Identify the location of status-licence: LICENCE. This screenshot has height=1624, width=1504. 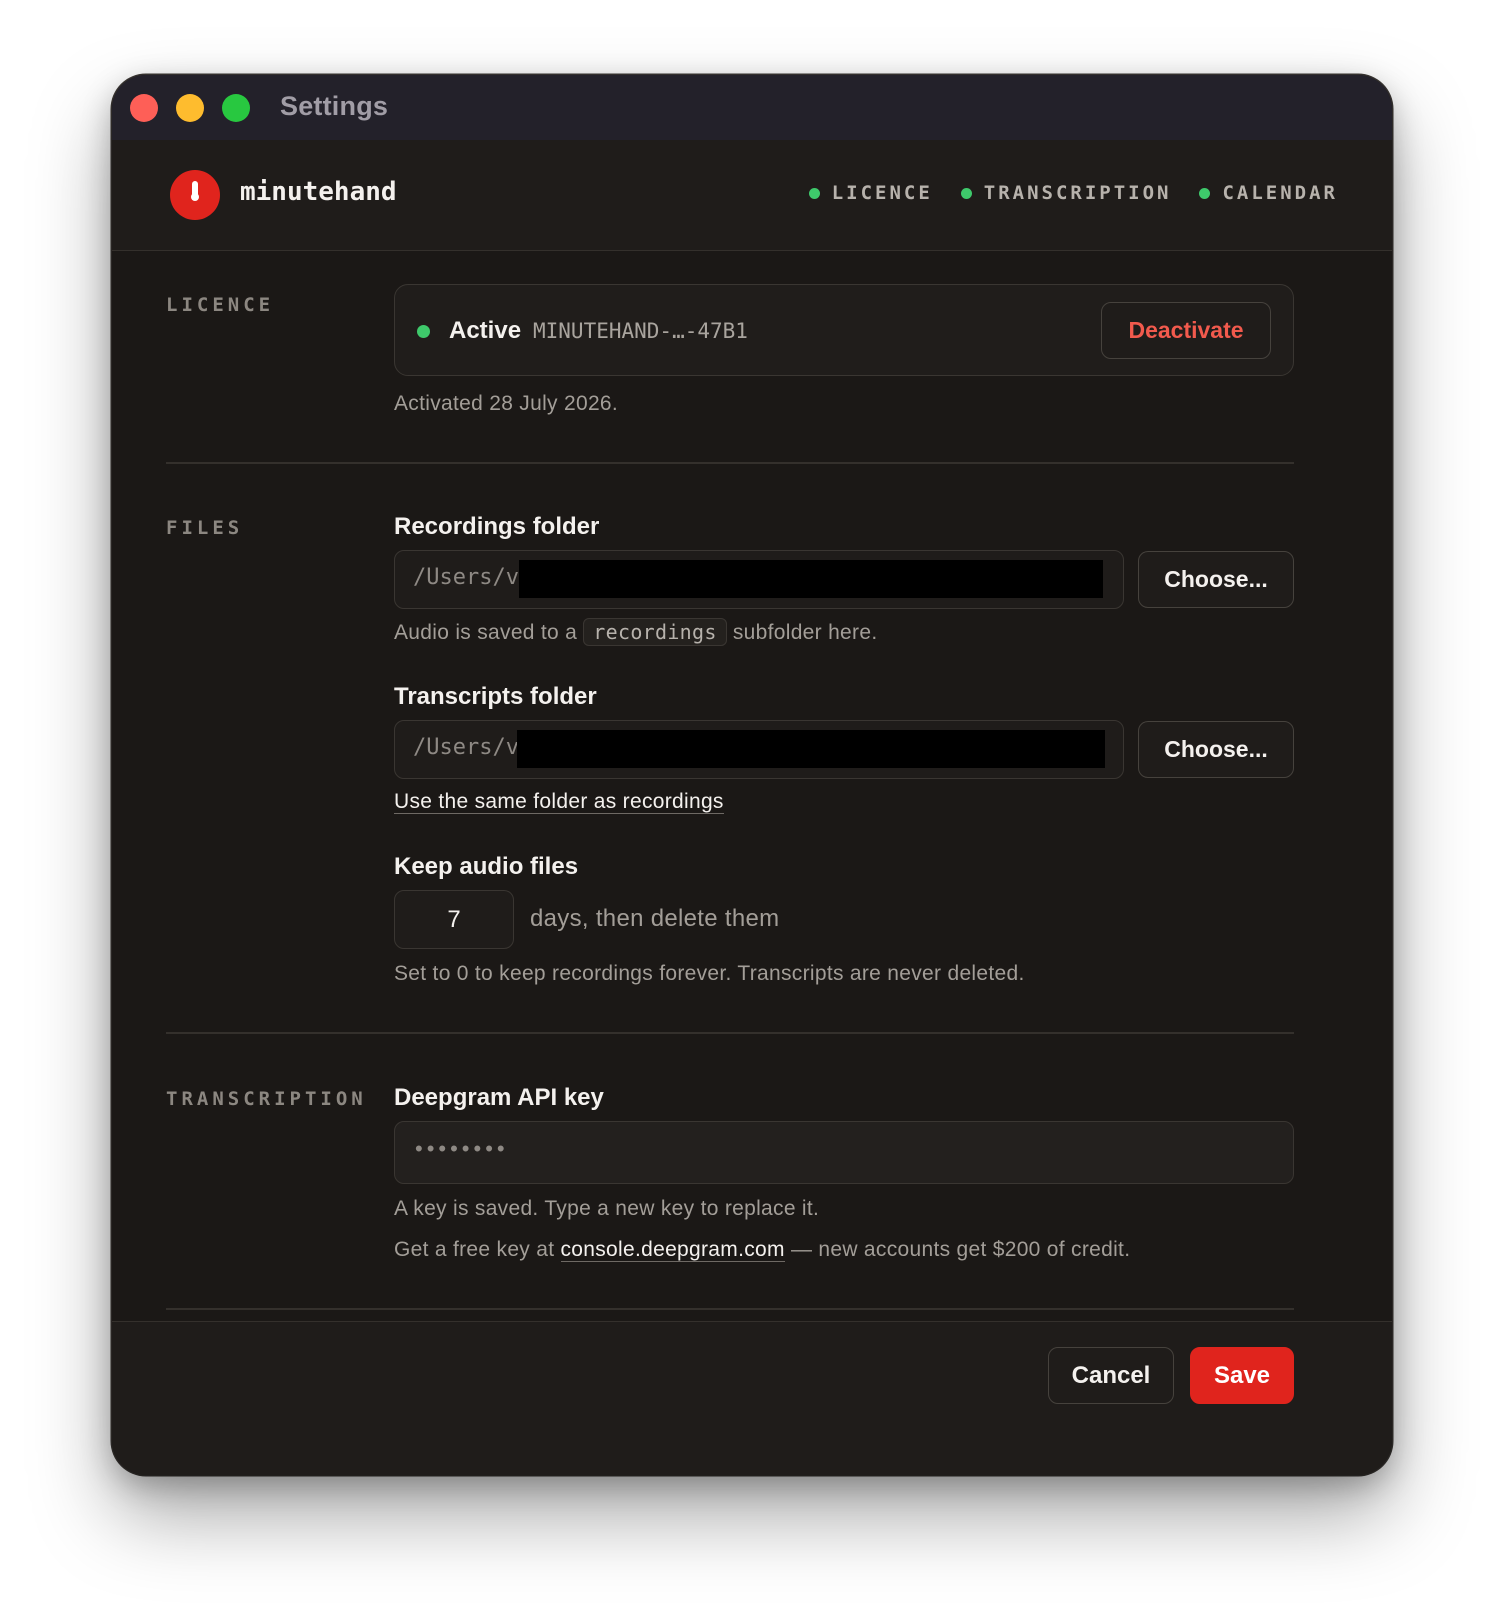
(870, 193).